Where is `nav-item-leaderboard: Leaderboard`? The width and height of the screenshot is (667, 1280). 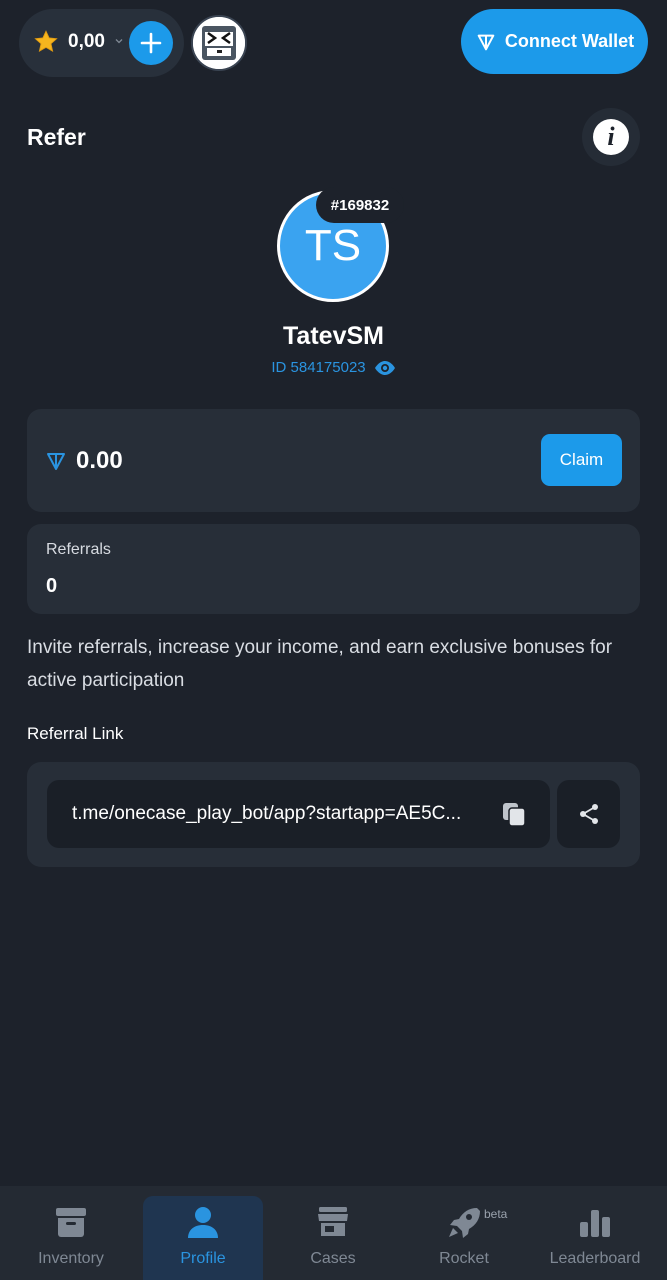
nav-item-leaderboard: Leaderboard is located at coordinates (595, 1238).